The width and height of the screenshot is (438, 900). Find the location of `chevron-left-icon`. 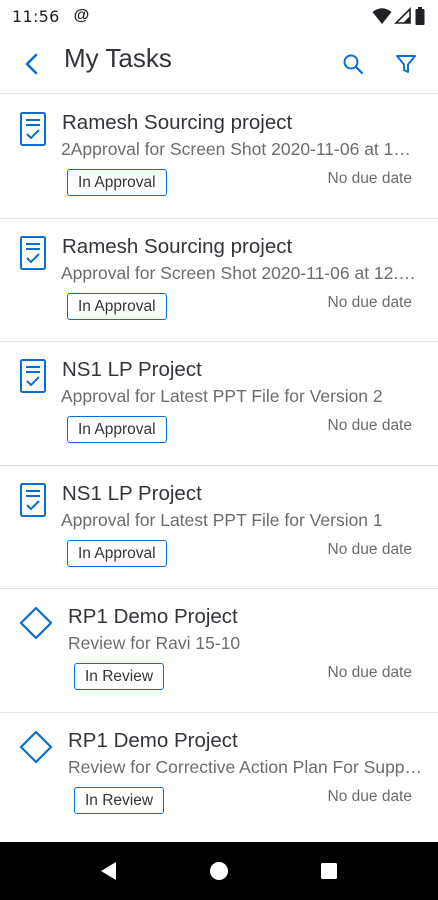

chevron-left-icon is located at coordinates (31, 64).